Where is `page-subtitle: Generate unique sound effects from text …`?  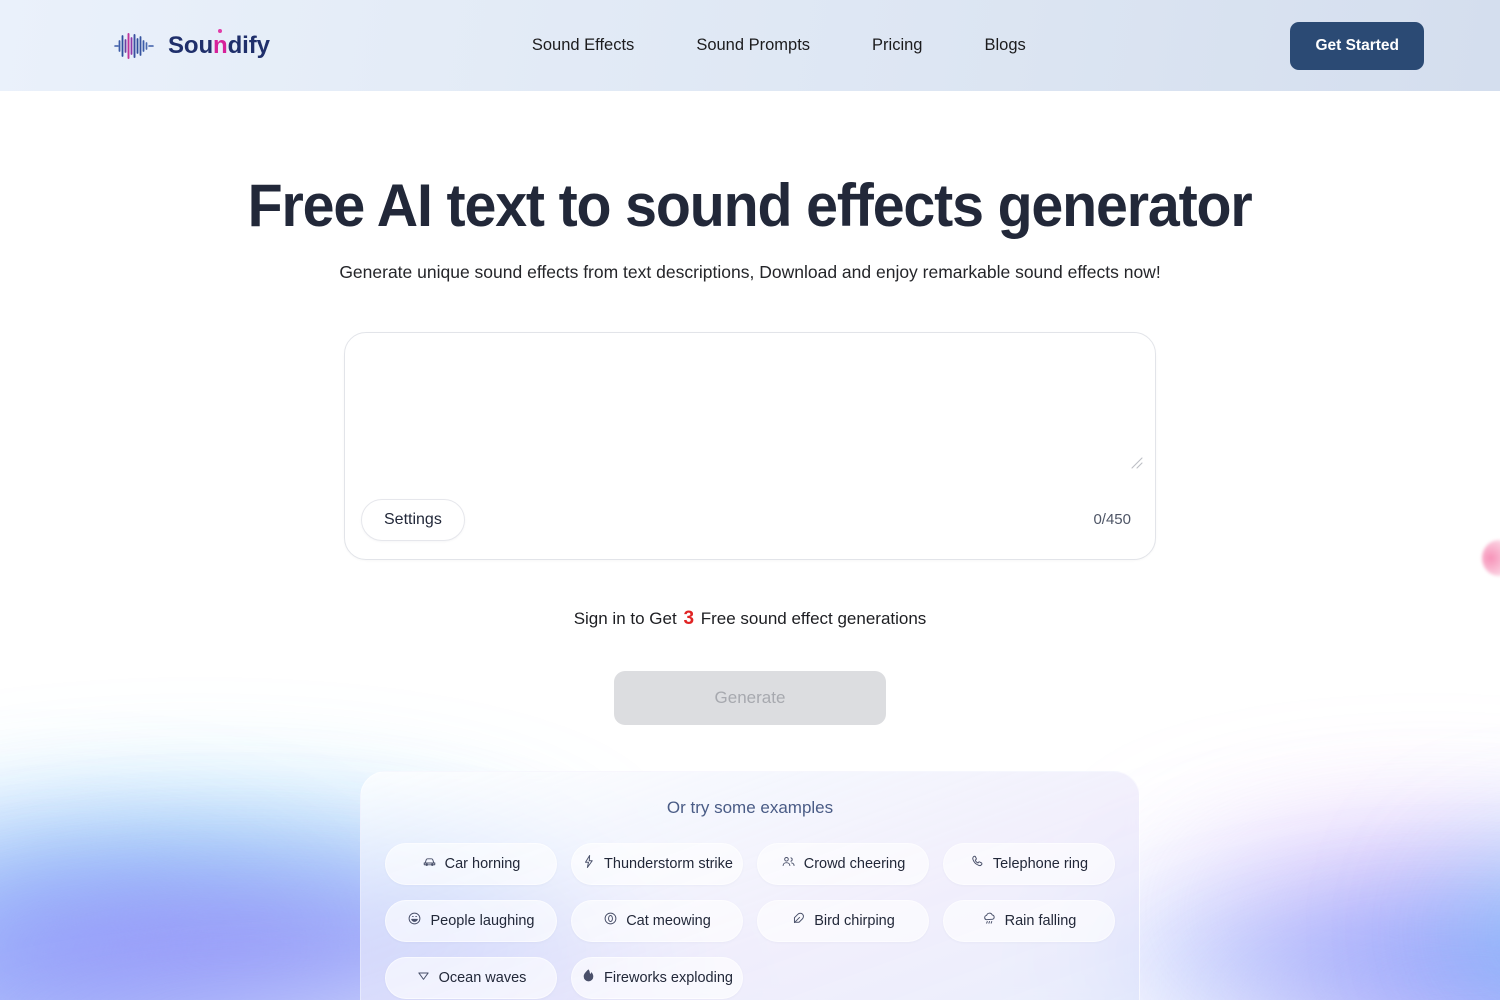 page-subtitle: Generate unique sound effects from text … is located at coordinates (750, 271).